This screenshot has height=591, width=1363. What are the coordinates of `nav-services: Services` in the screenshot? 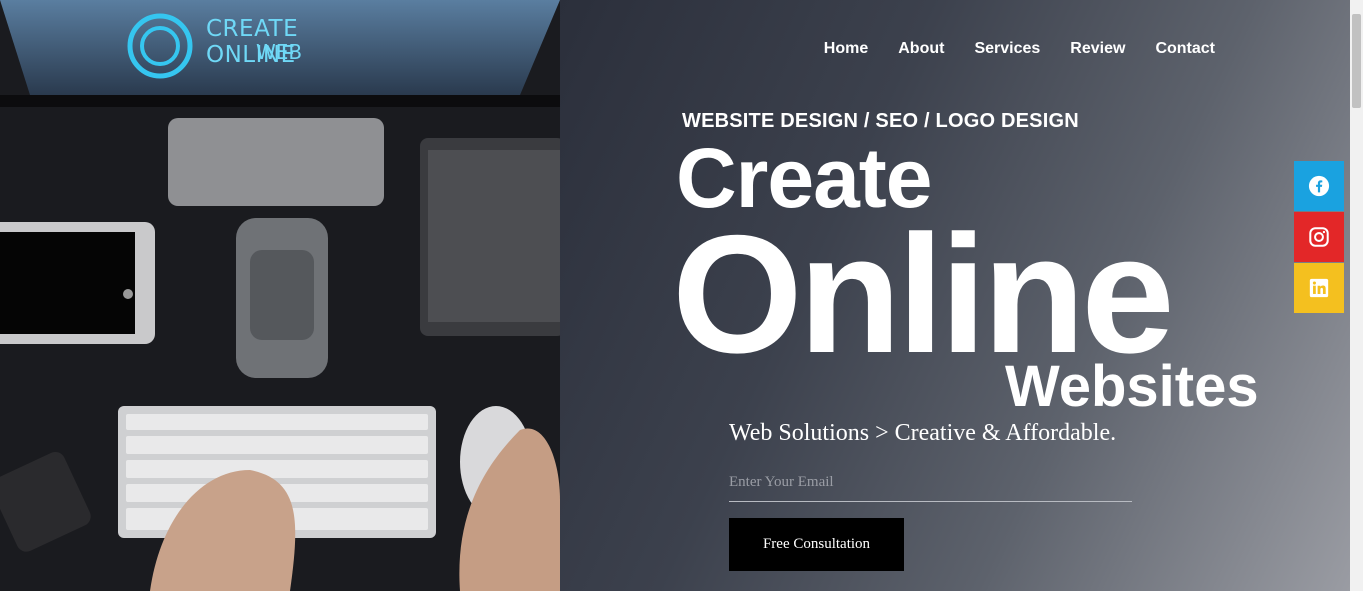 It's located at (1007, 49).